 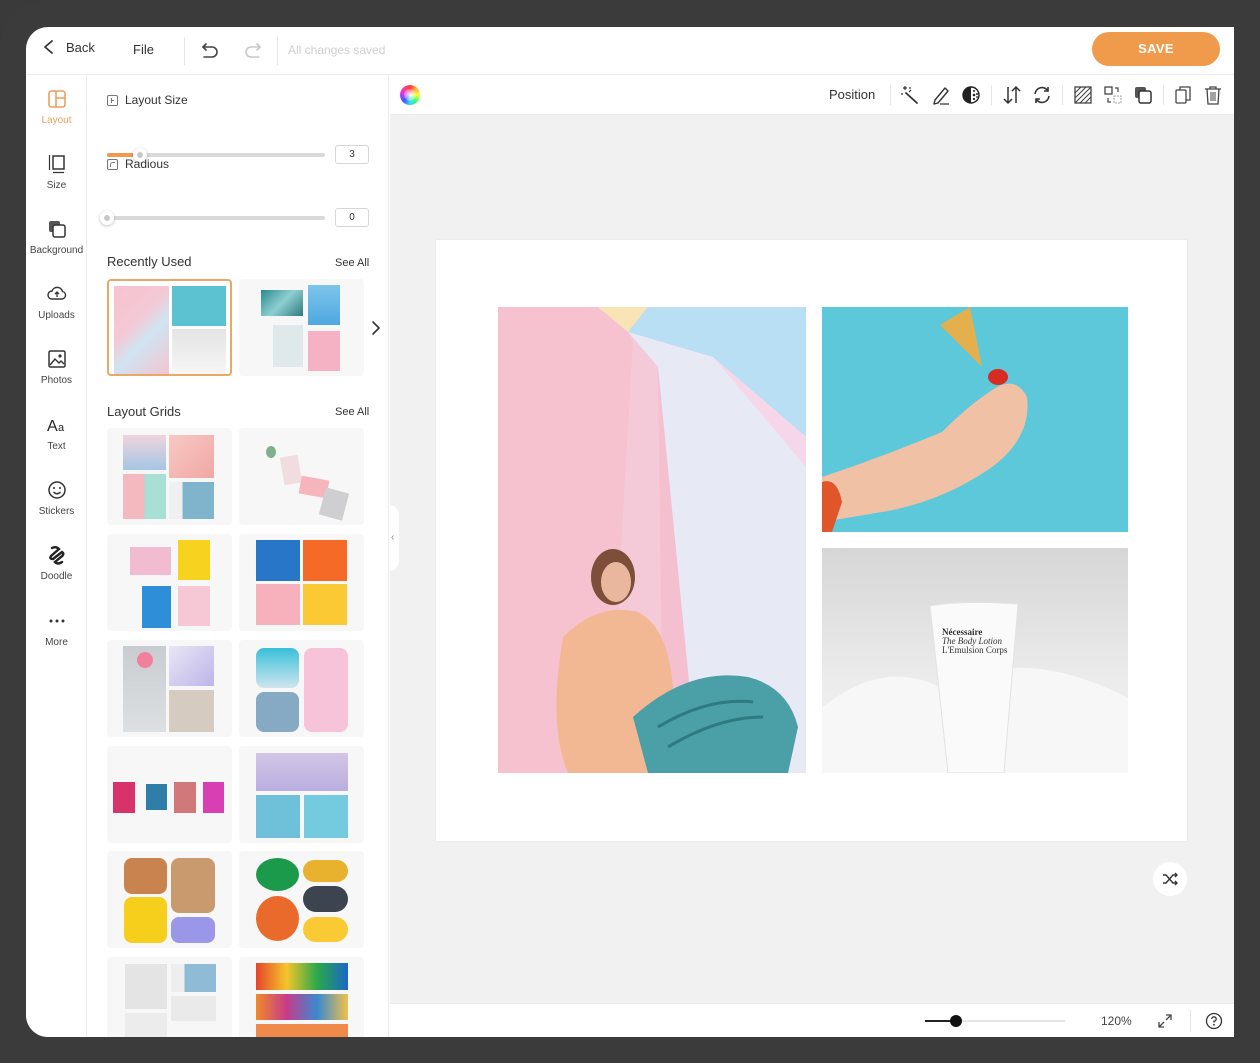 I want to click on zoom-slider, so click(x=995, y=1021).